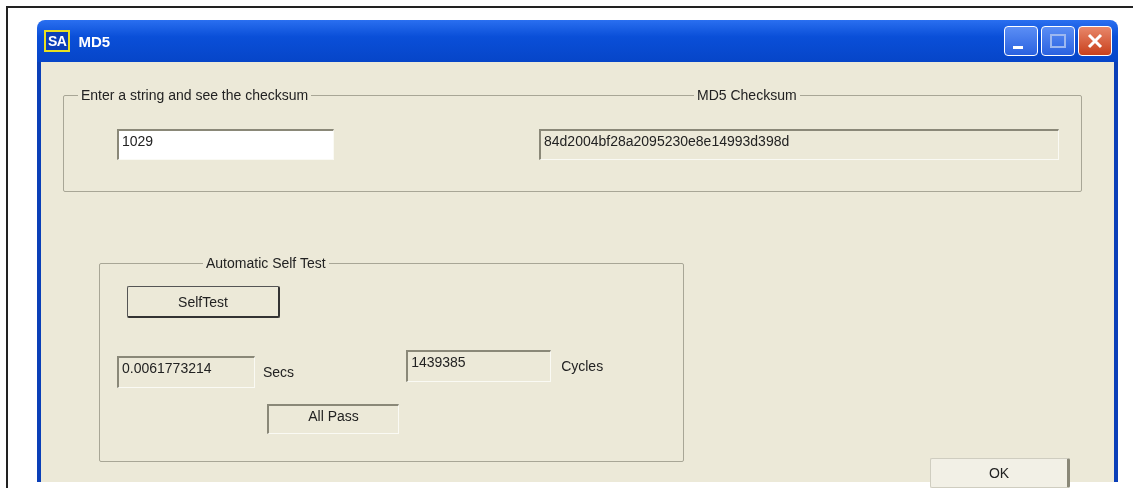 The width and height of the screenshot is (1133, 488). Describe the element at coordinates (203, 302) in the screenshot. I see `self-test-button: SelfTest` at that location.